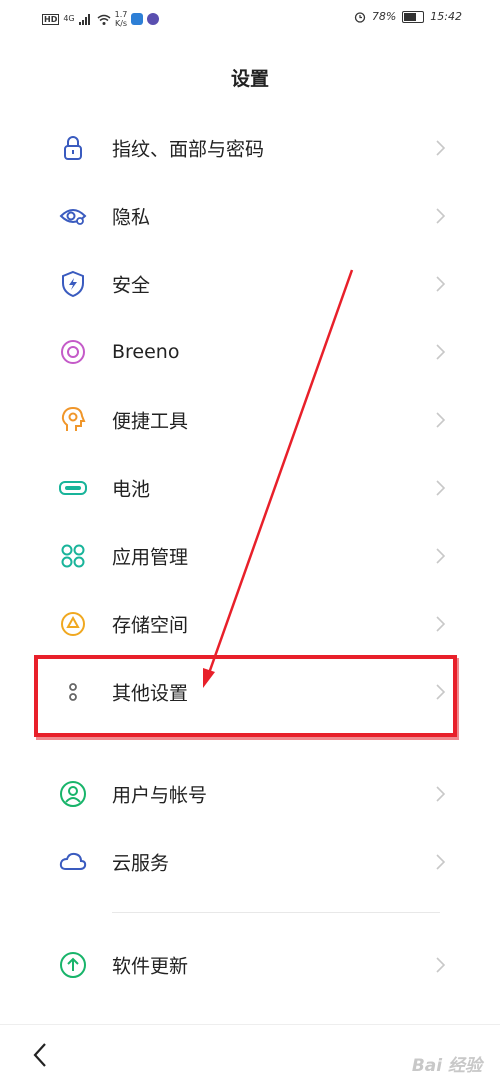 The height and width of the screenshot is (1085, 500). Describe the element at coordinates (84, 19) in the screenshot. I see `signal-icon` at that location.